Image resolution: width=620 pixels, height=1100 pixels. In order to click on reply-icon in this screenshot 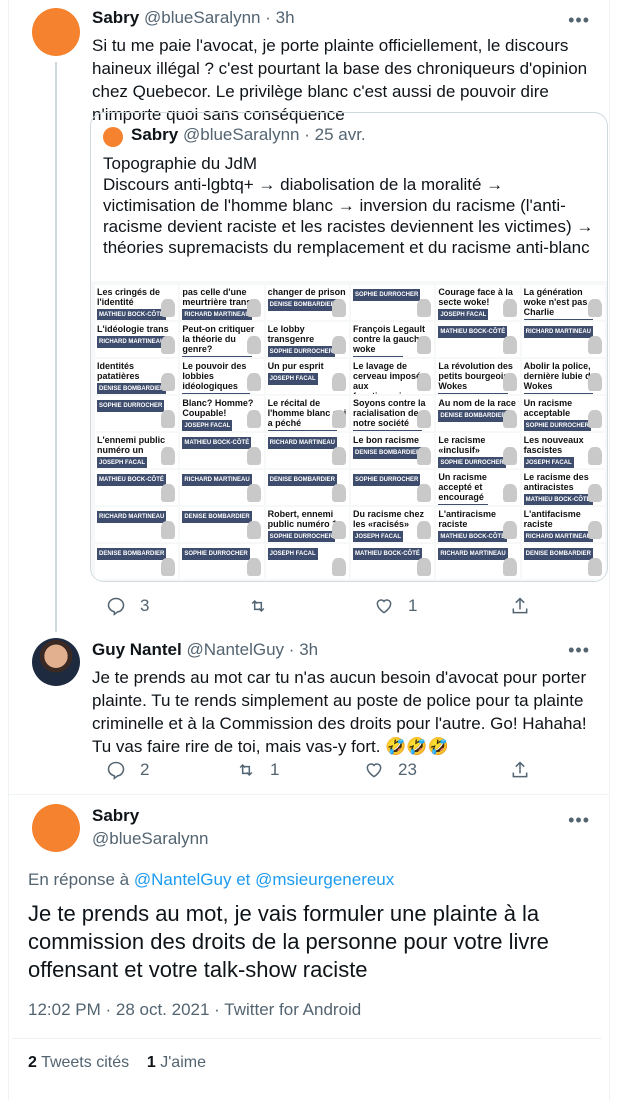, I will do `click(116, 770)`.